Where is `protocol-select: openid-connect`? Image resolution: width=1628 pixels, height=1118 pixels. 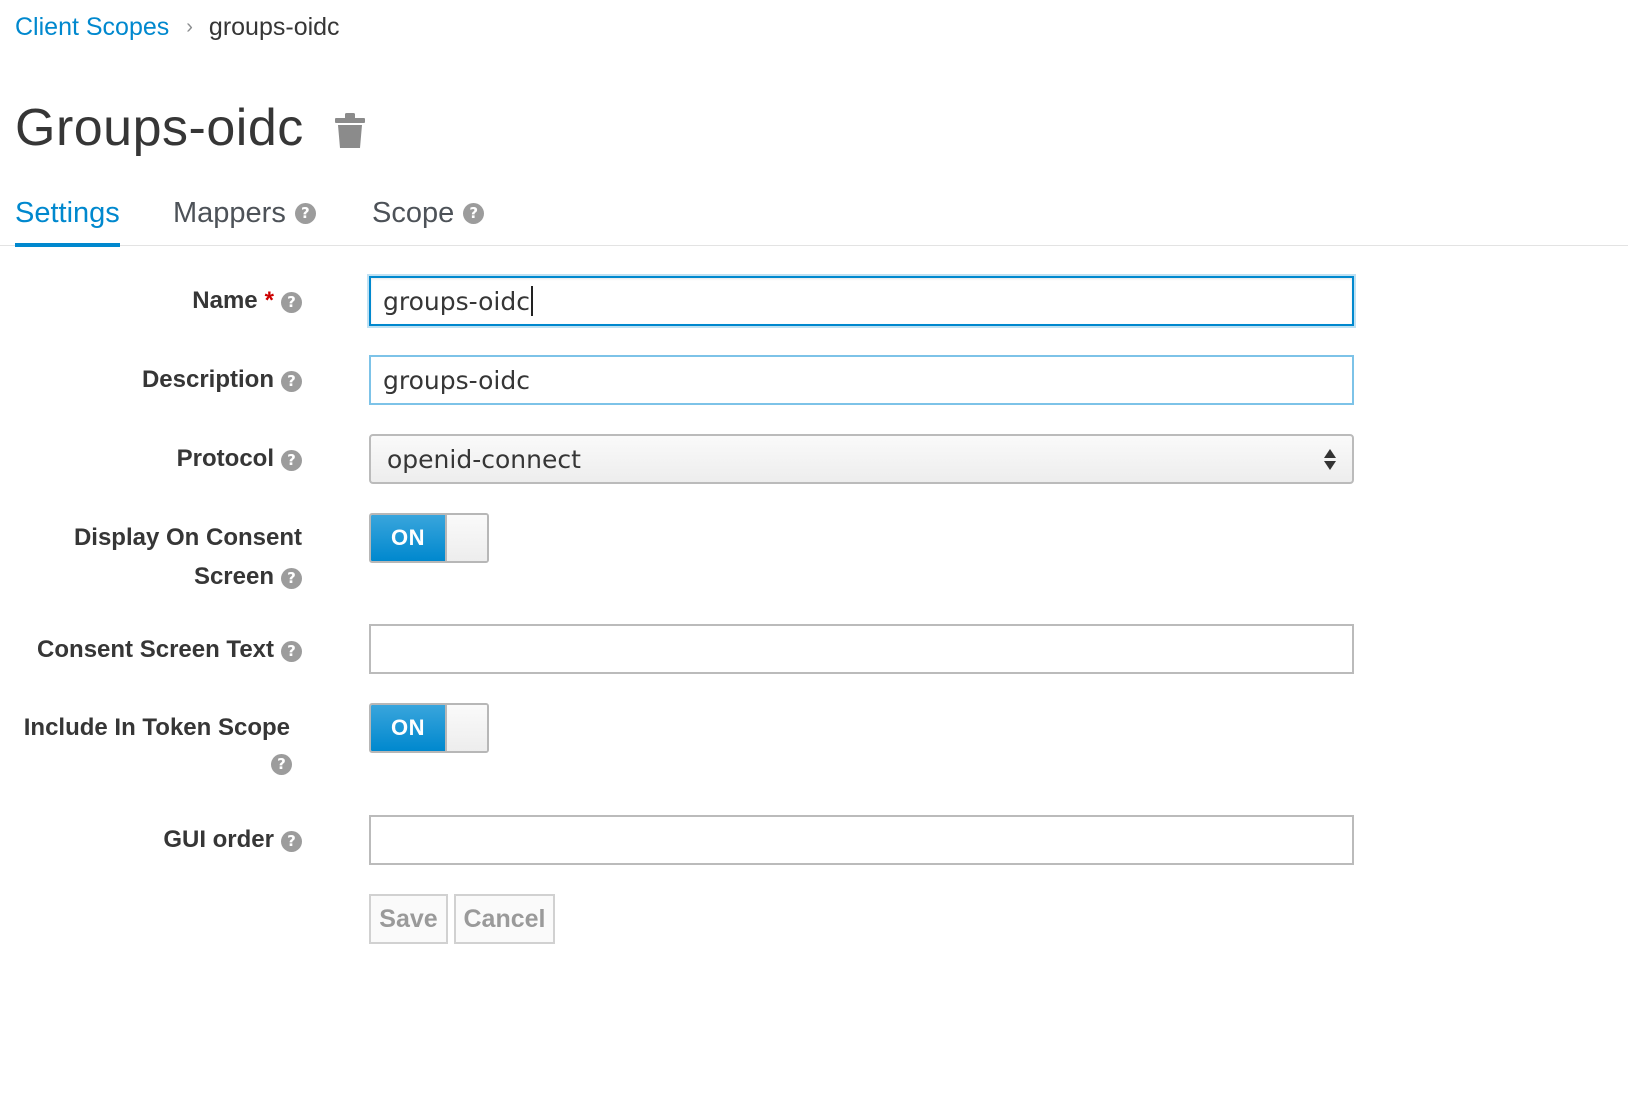 protocol-select: openid-connect is located at coordinates (861, 459).